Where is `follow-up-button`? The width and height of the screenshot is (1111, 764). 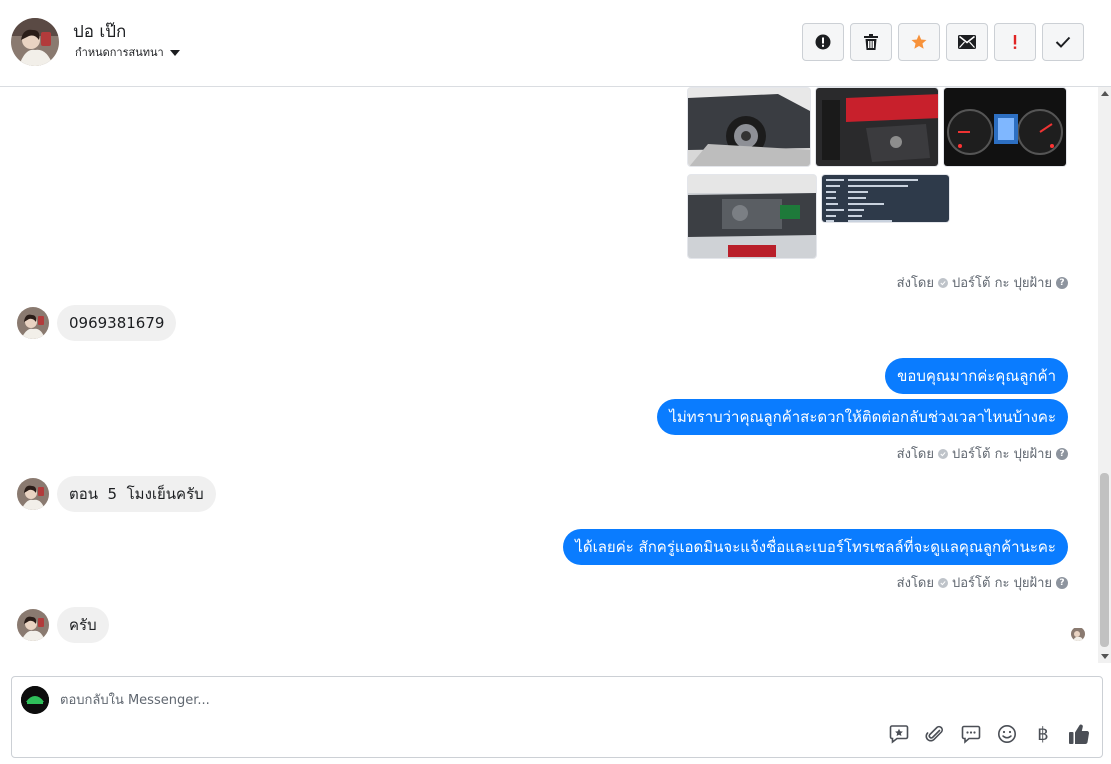 follow-up-button is located at coordinates (1015, 42).